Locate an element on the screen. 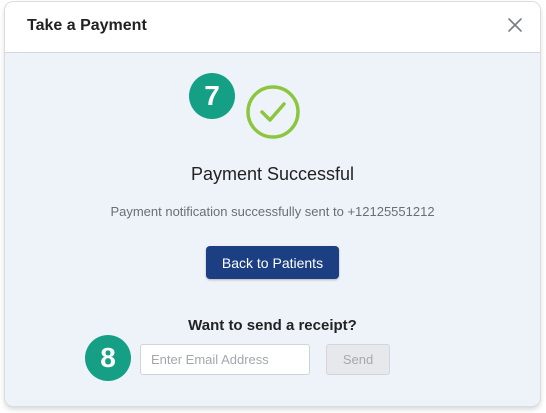  step-badge-8: 8 is located at coordinates (108, 358).